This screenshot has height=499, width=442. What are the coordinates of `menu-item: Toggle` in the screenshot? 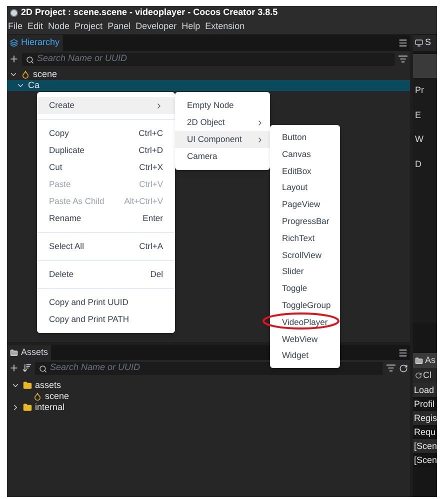 It's located at (295, 288).